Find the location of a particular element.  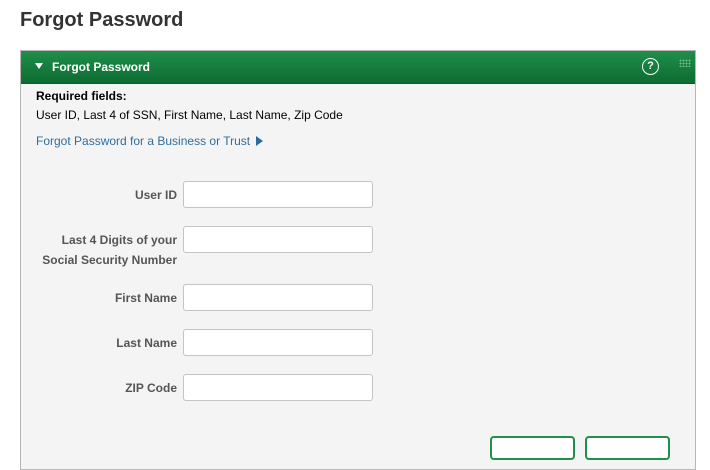

last-name-input is located at coordinates (278, 342).